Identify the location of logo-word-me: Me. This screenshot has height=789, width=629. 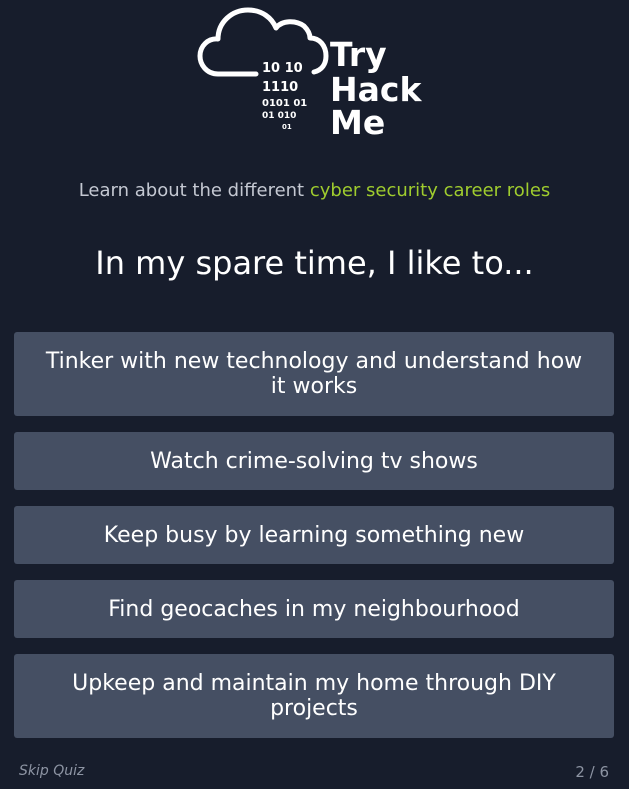
(357, 121).